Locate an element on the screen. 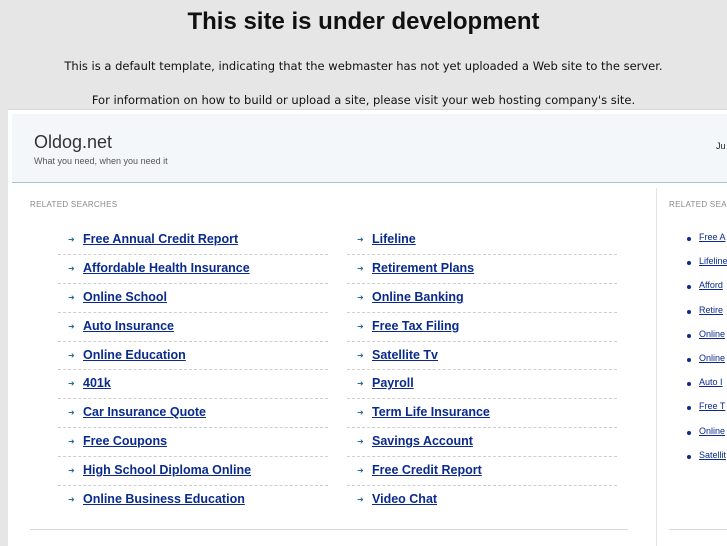 The height and width of the screenshot is (546, 727). related-link: Payroll is located at coordinates (393, 383).